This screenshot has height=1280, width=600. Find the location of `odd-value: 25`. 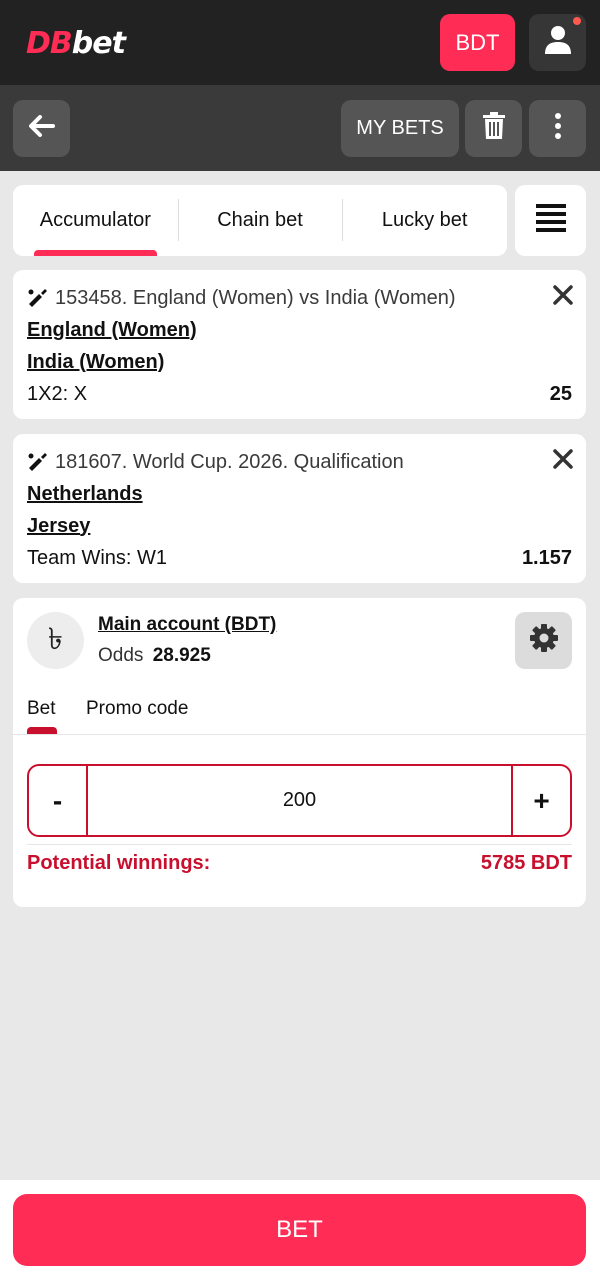

odd-value: 25 is located at coordinates (560, 393).